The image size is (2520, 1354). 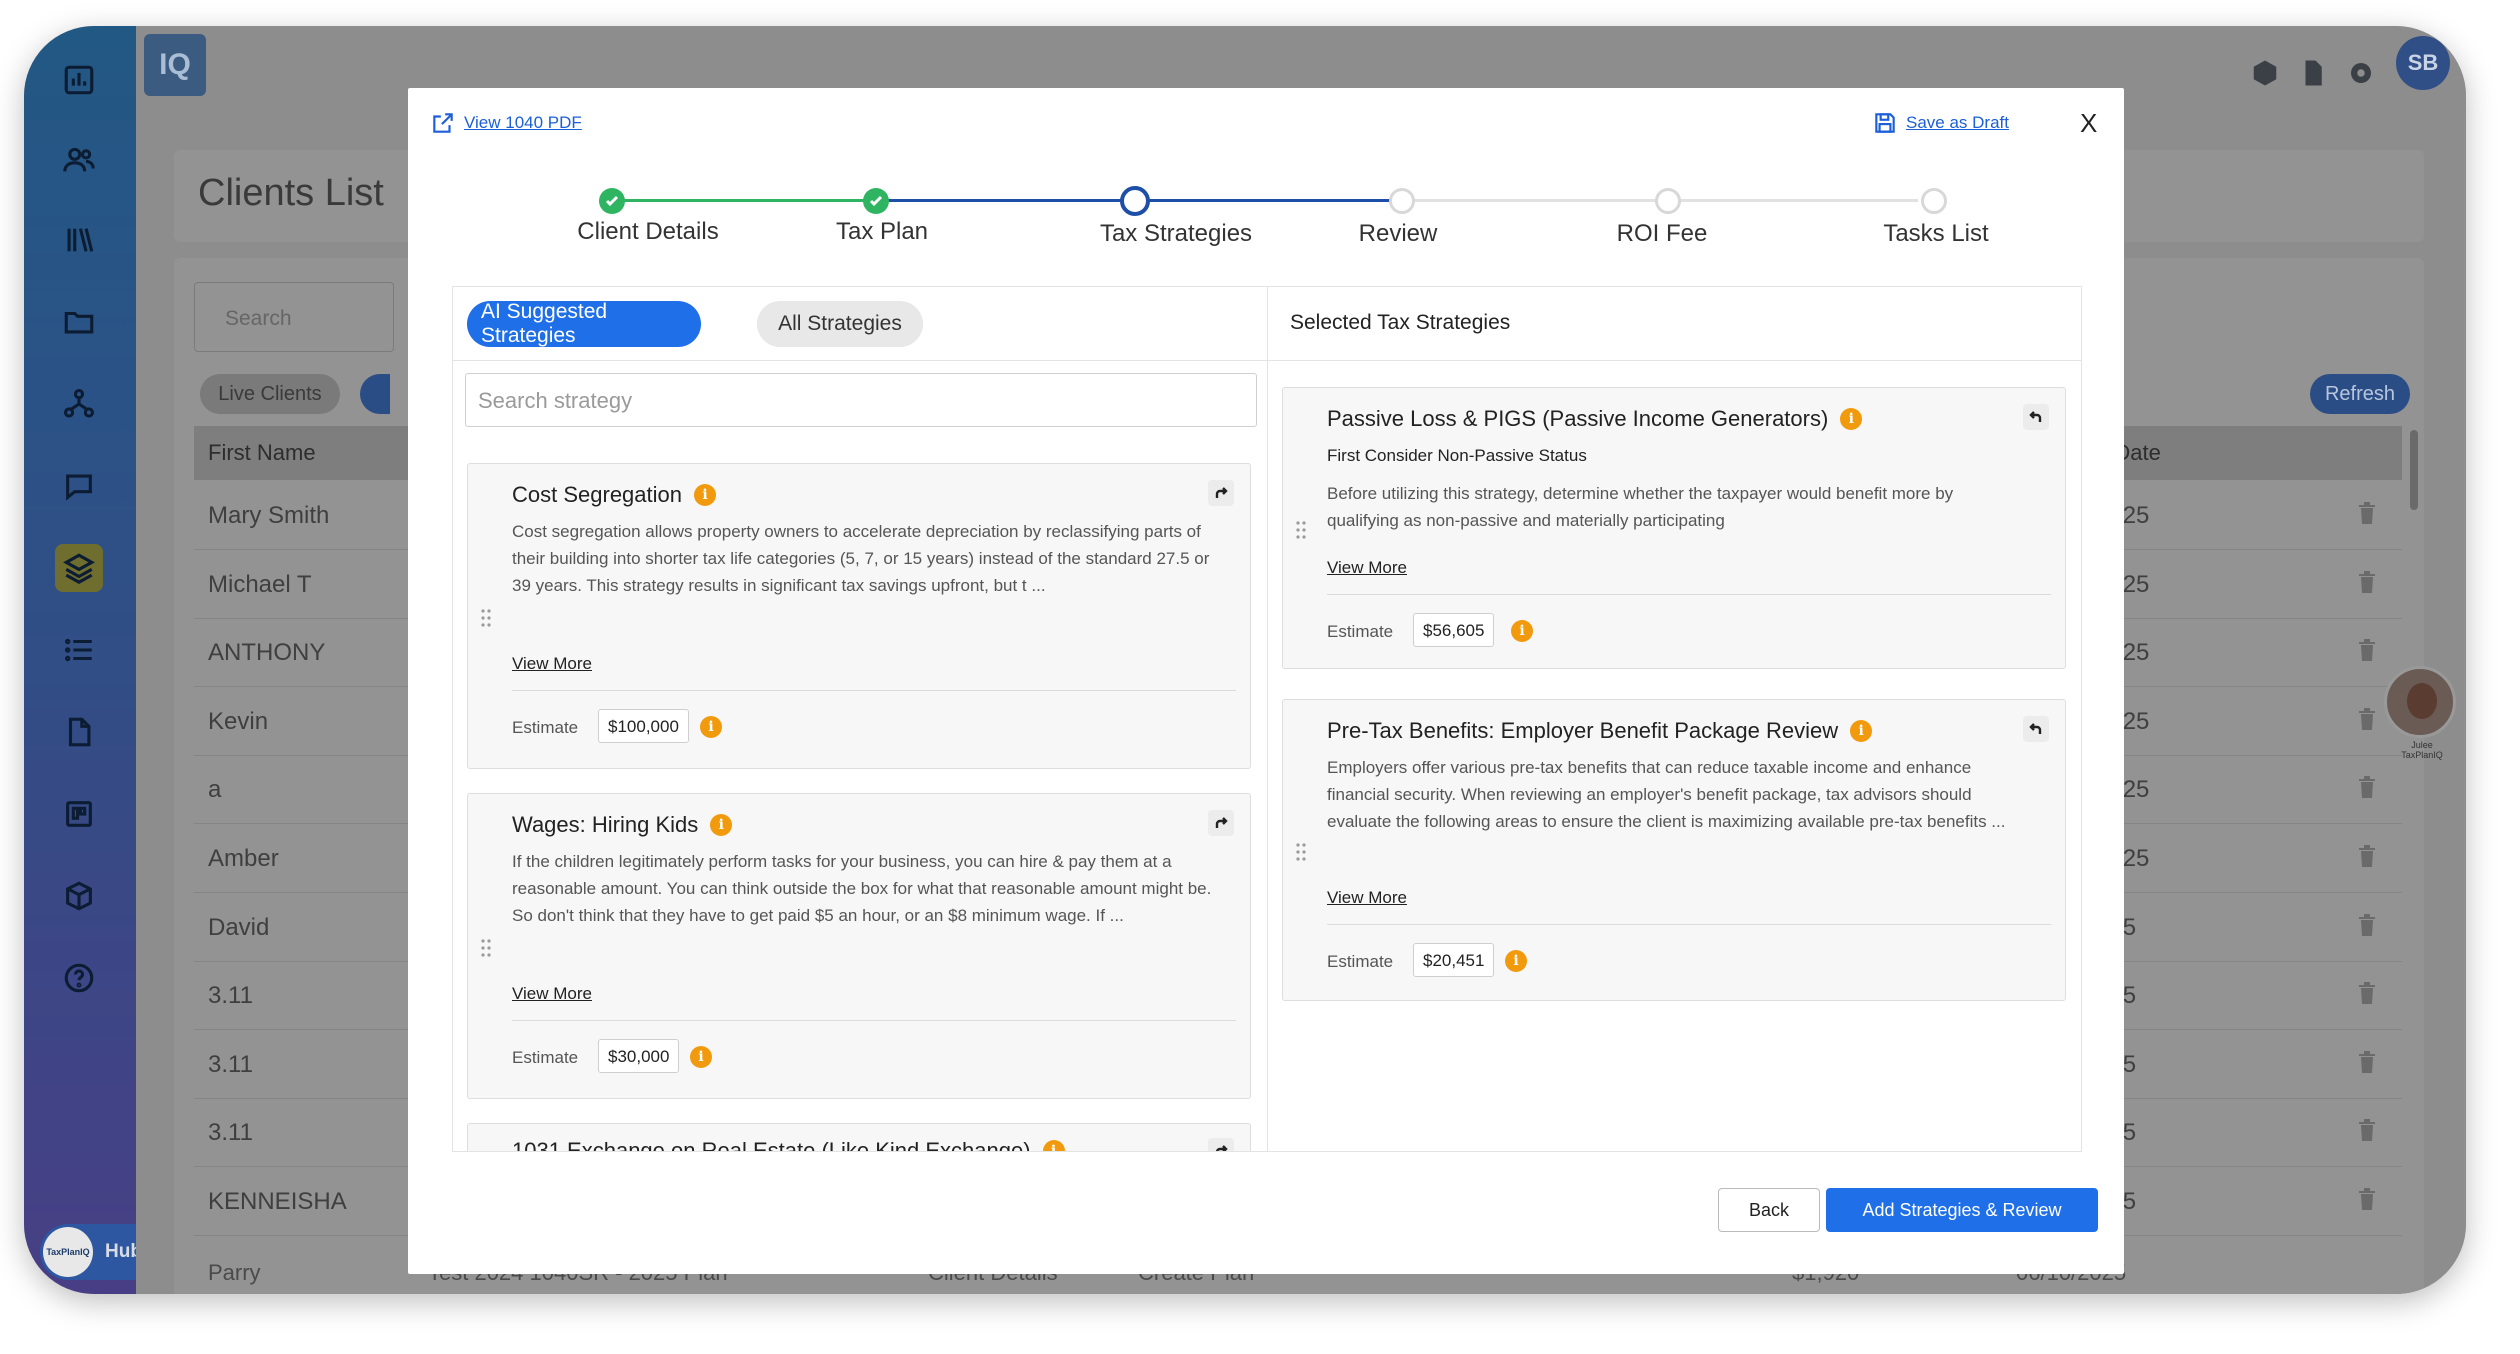 What do you see at coordinates (1398, 234) in the screenshot?
I see `step-label-review: Review` at bounding box center [1398, 234].